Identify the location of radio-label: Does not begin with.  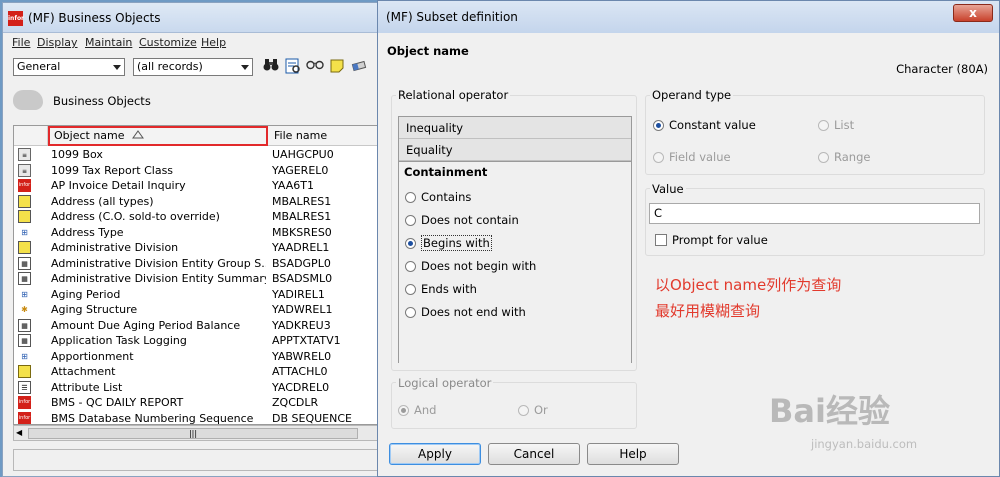
(479, 266).